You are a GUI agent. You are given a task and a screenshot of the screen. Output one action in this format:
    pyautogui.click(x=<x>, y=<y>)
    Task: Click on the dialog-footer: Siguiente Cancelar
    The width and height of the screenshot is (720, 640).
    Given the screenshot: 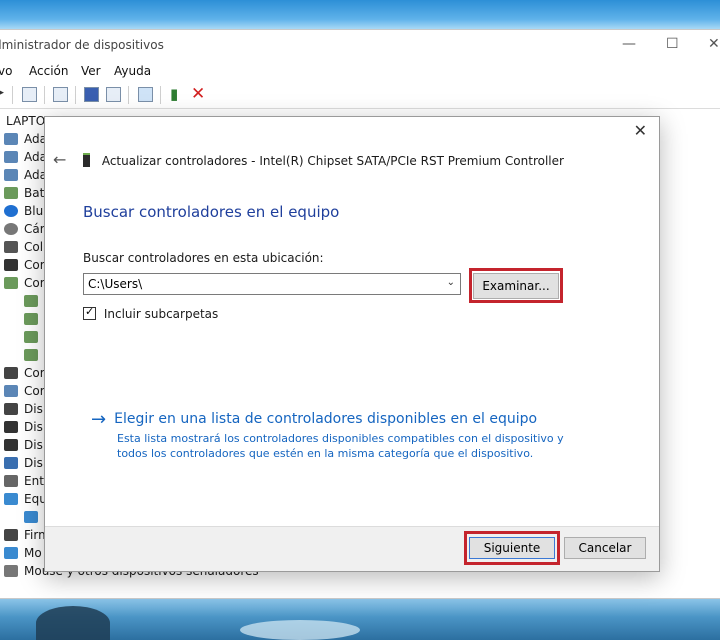 What is the action you would take?
    pyautogui.click(x=352, y=548)
    